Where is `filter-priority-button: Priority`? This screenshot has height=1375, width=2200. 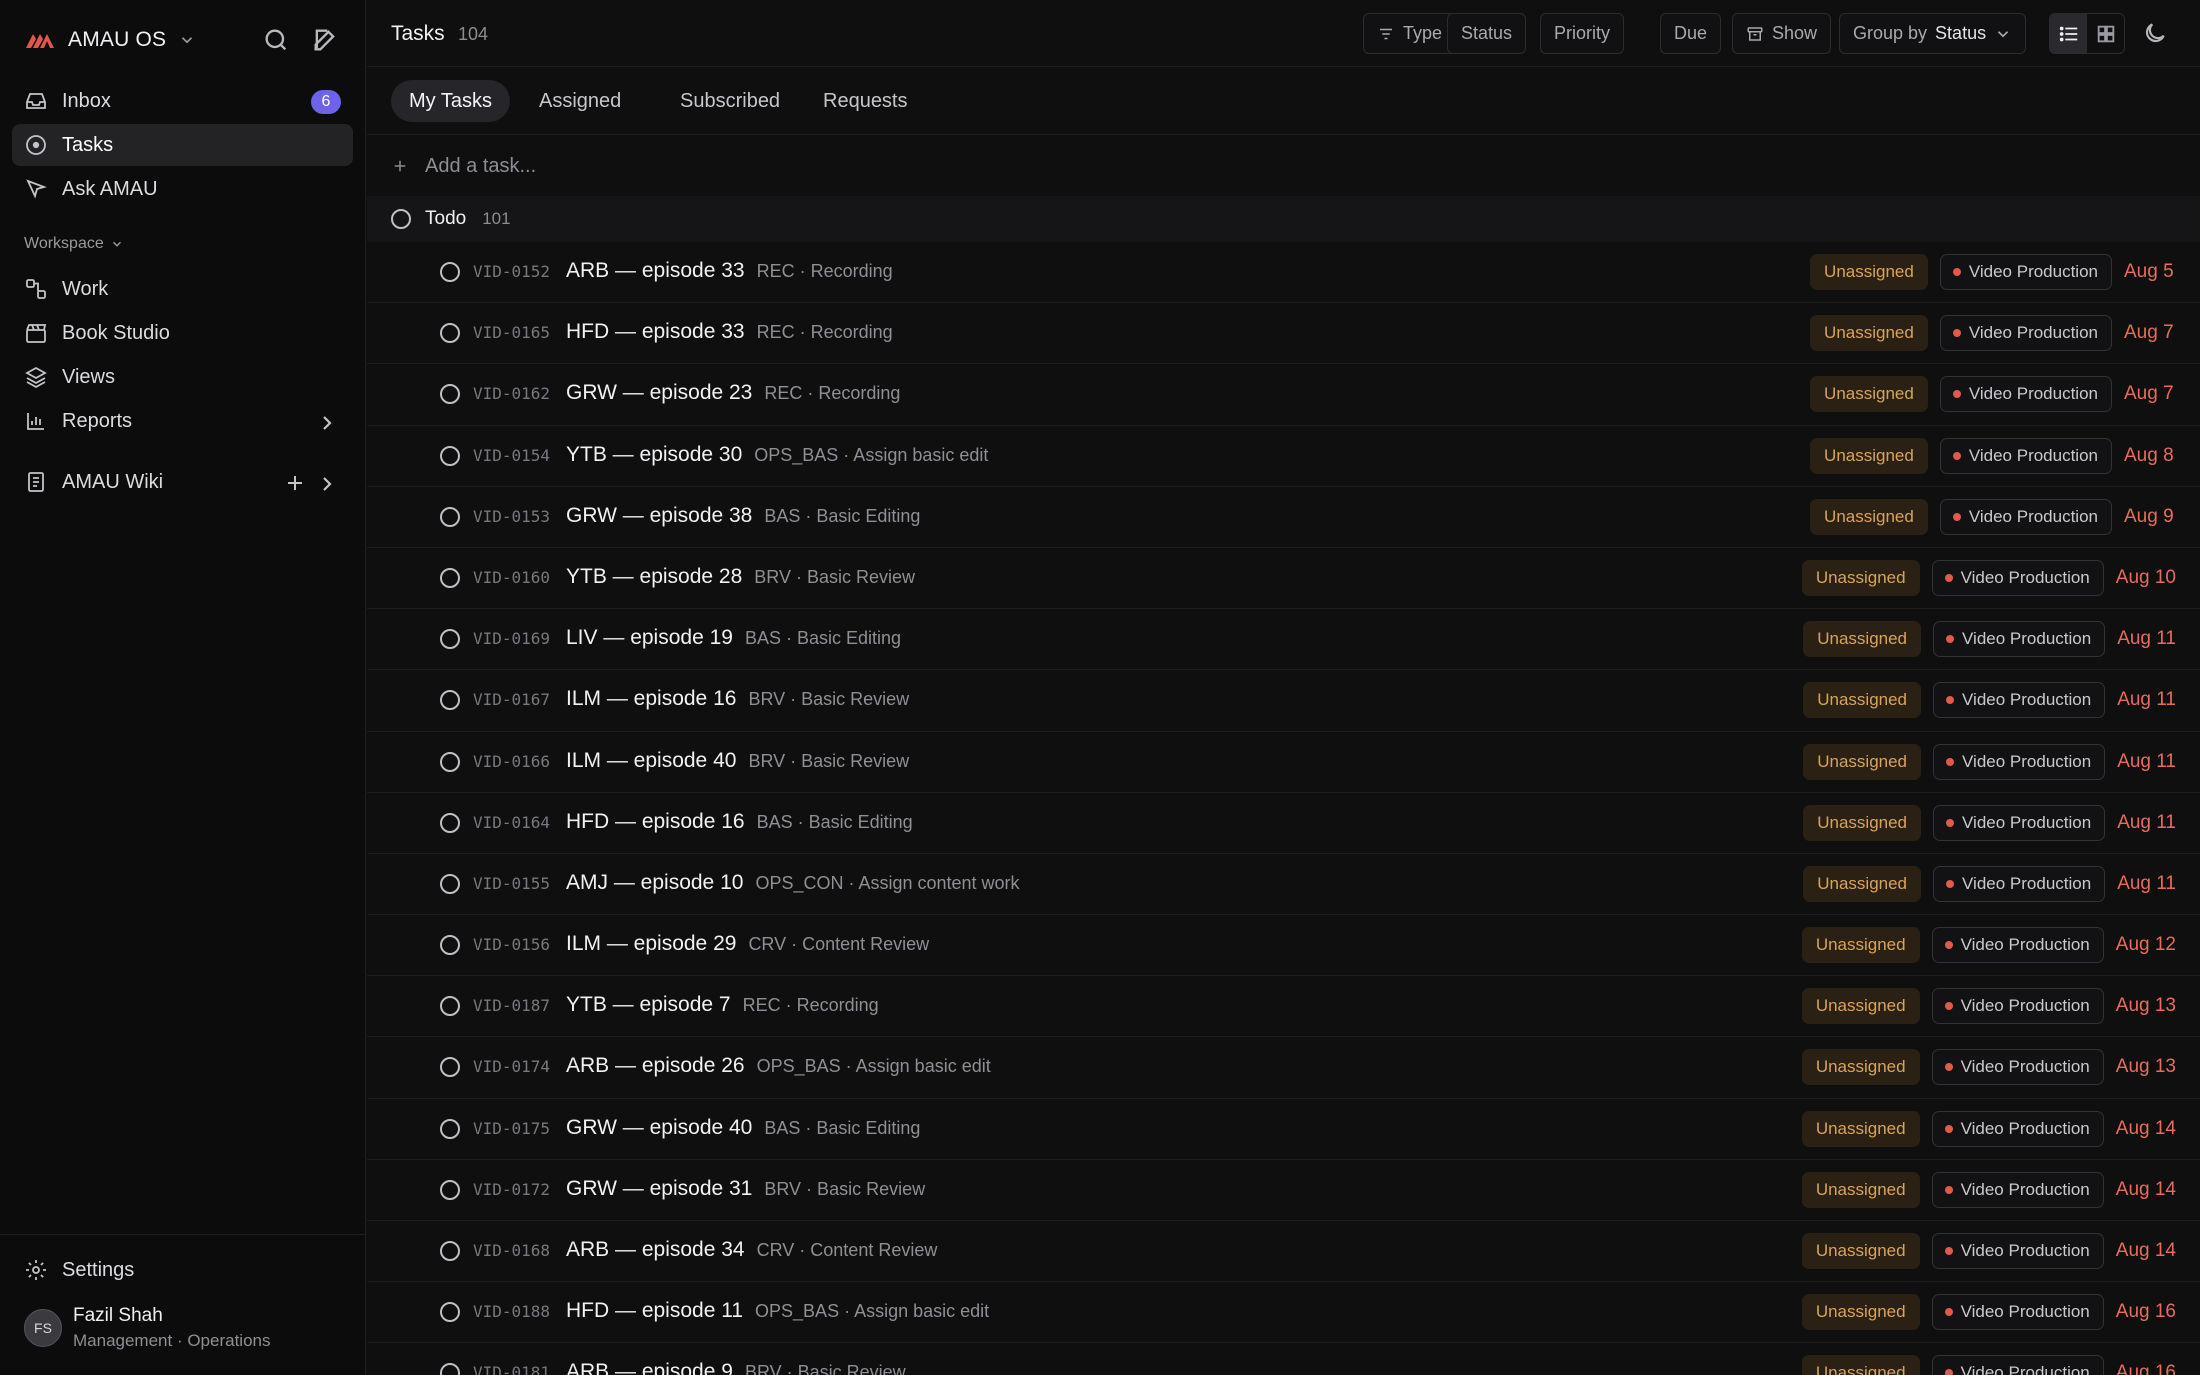
filter-priority-button: Priority is located at coordinates (1582, 33).